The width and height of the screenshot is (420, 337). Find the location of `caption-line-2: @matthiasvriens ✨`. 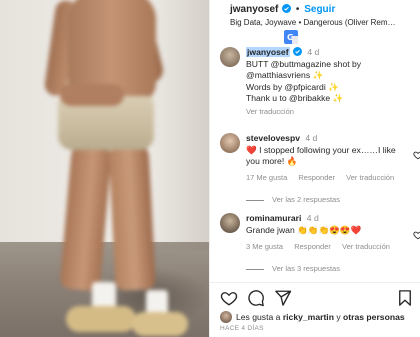

caption-line-2: @matthiasvriens ✨ is located at coordinates (285, 75).